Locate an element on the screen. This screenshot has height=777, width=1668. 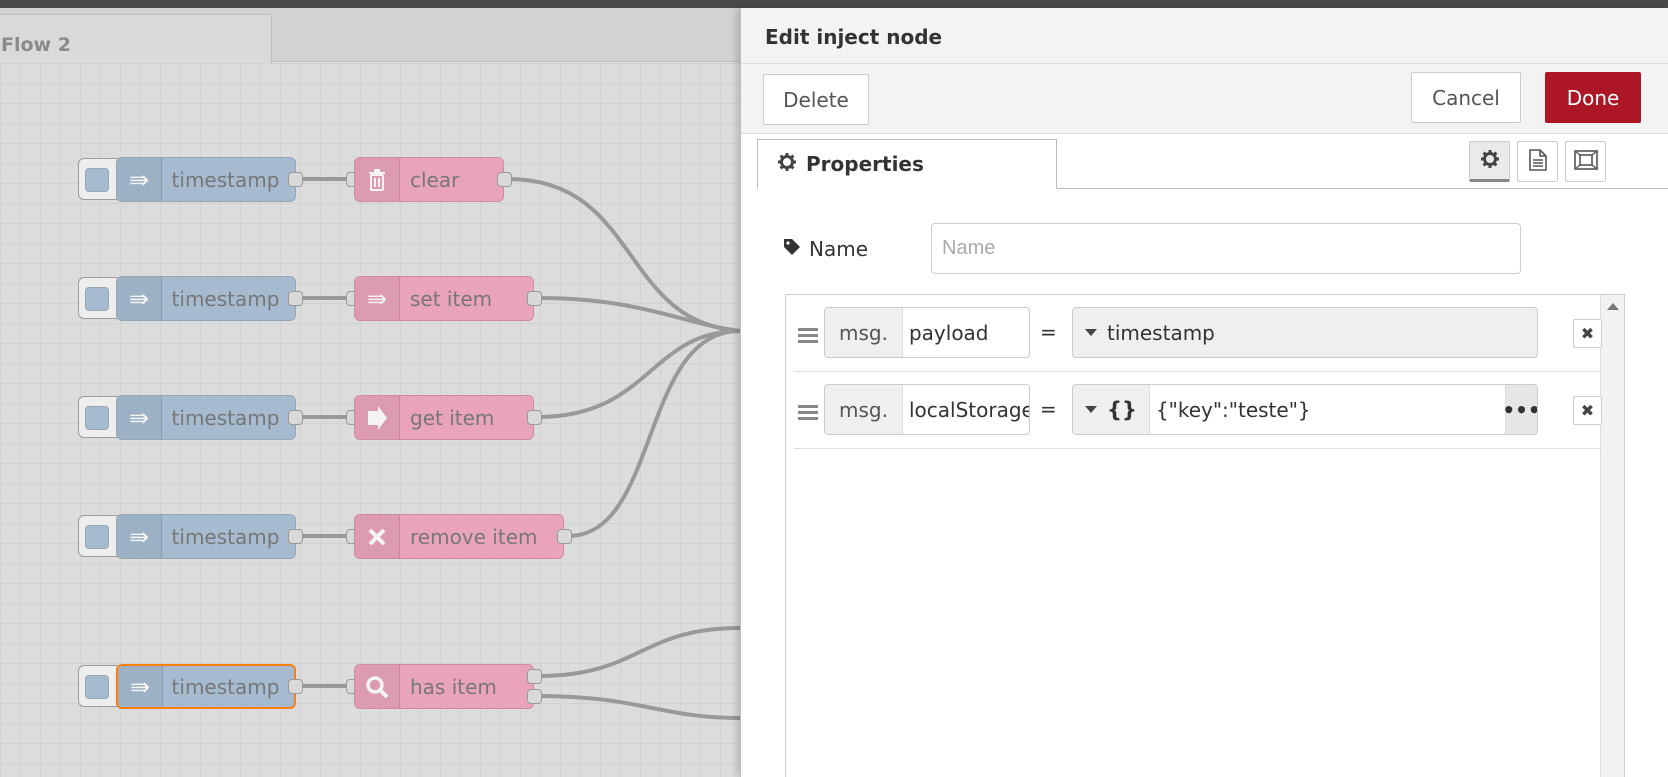
property-name-input: msg. payload is located at coordinates (927, 332).